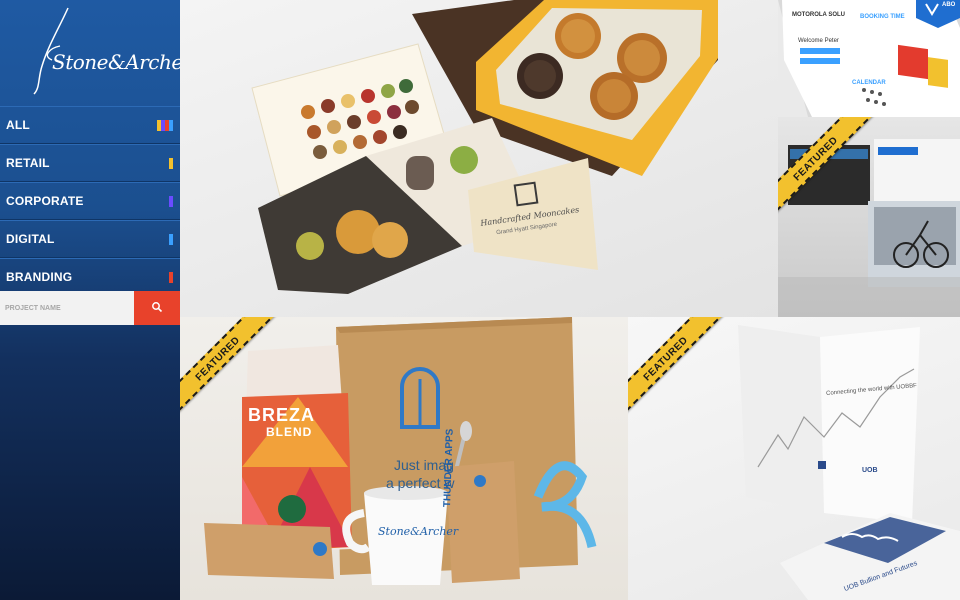  What do you see at coordinates (869, 83) in the screenshot?
I see `dashboard-calendar-label: CALENDAR` at bounding box center [869, 83].